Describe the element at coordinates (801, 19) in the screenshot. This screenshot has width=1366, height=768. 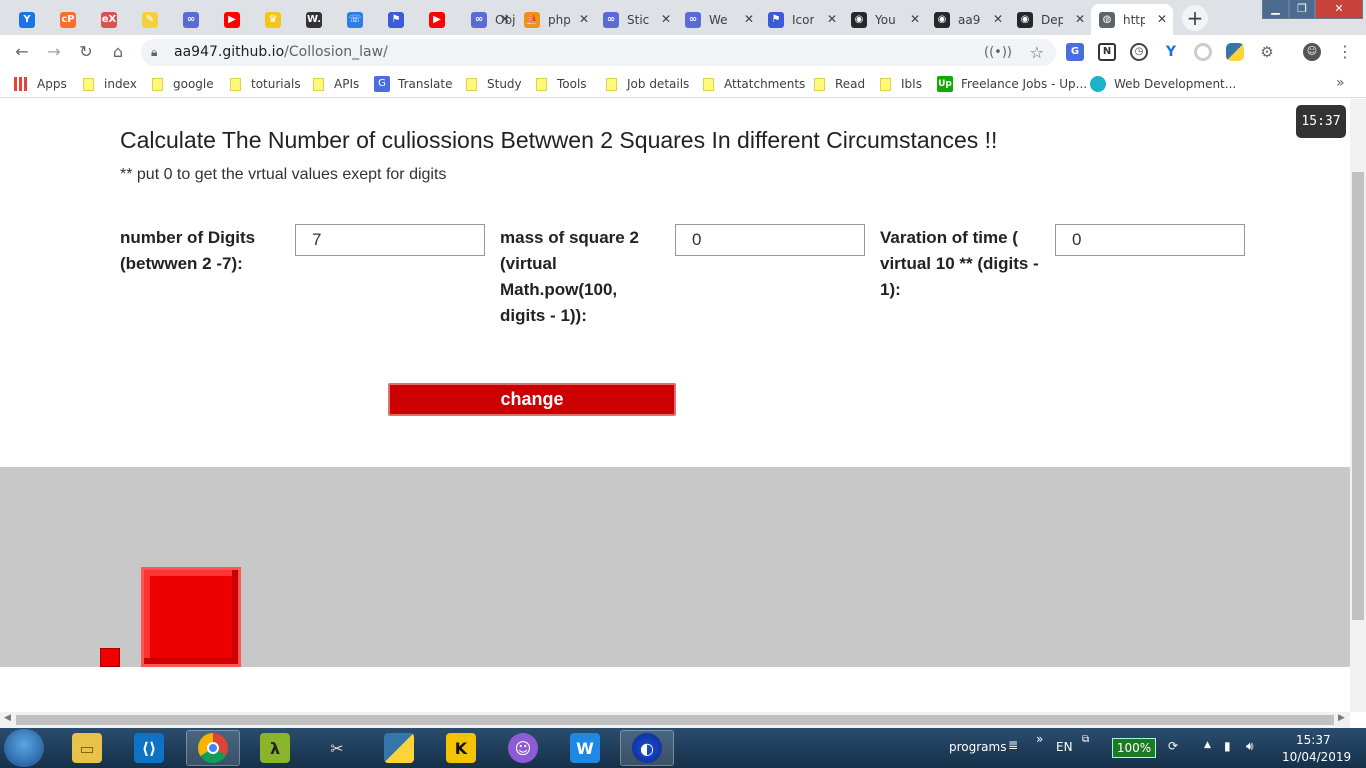
I see `tab: ⚑ Icor ✕` at that location.